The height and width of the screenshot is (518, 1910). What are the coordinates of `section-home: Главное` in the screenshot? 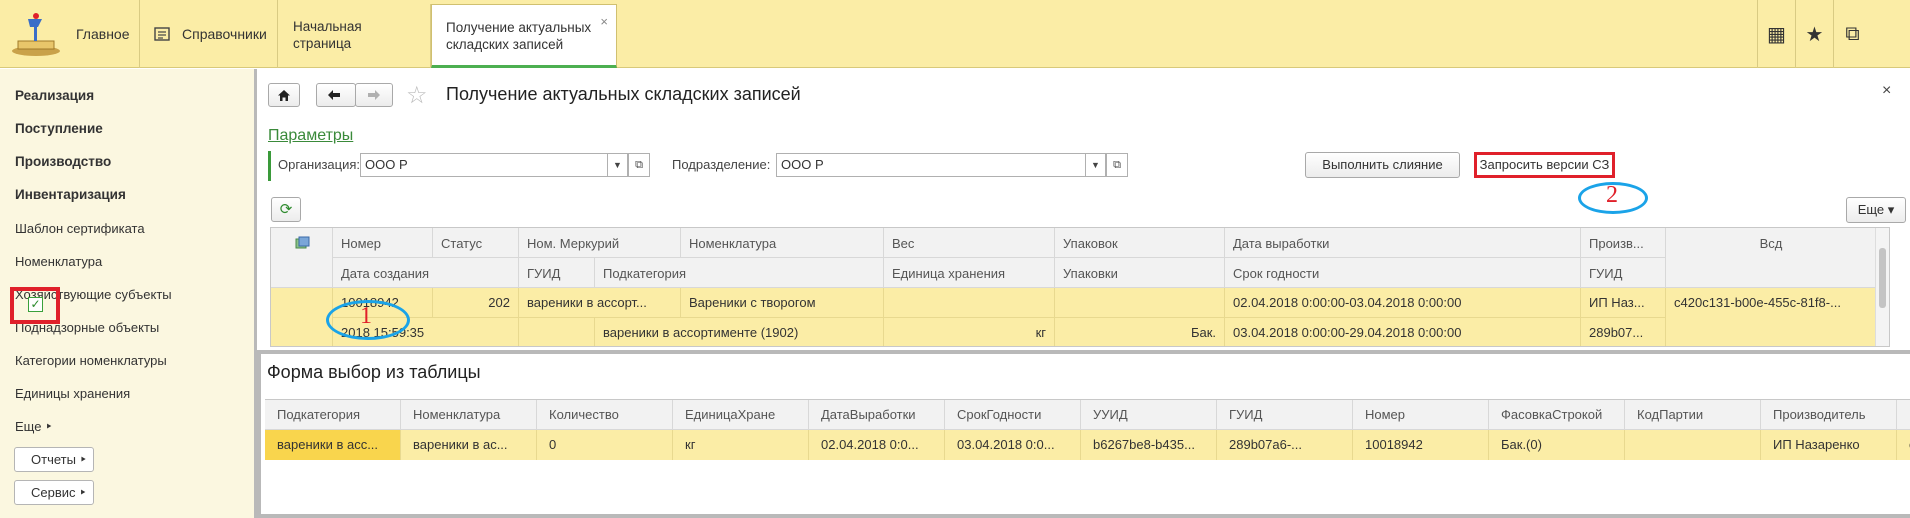 It's located at (70, 34).